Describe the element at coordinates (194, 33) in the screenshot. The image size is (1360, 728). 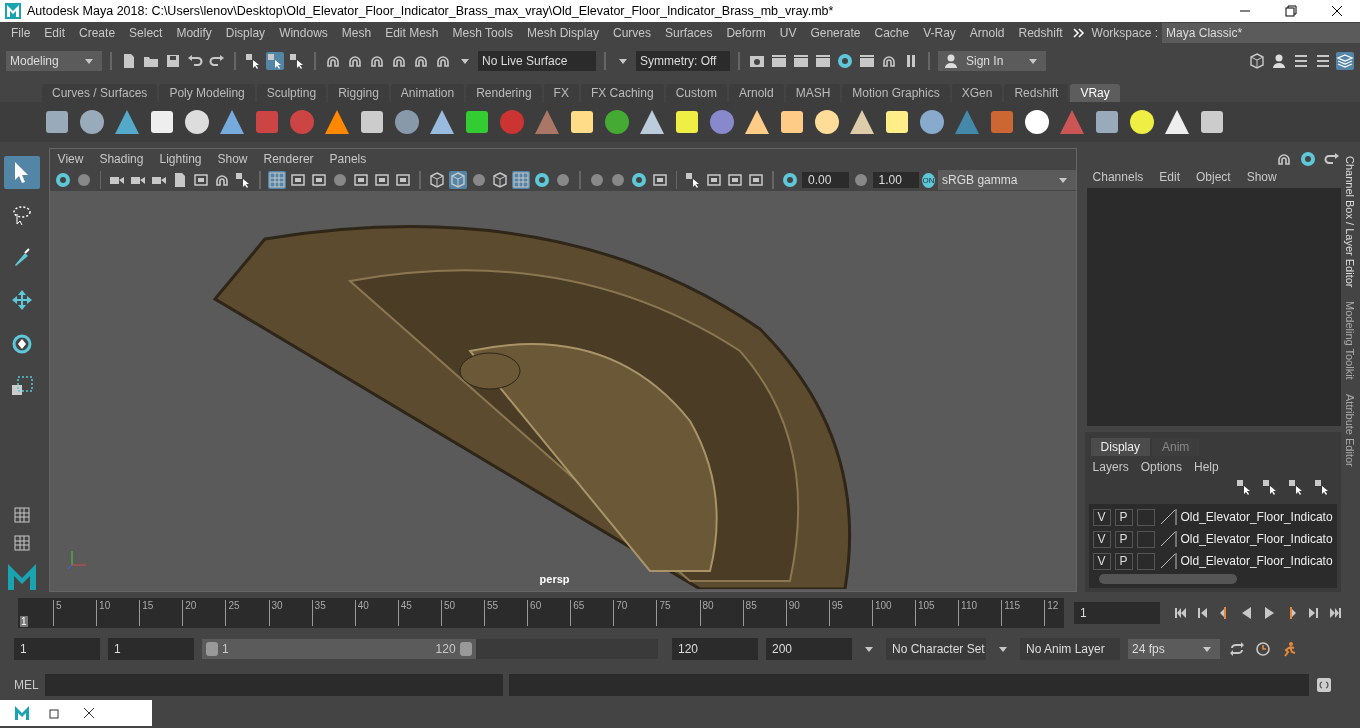
I see `menu-item: Modify` at that location.